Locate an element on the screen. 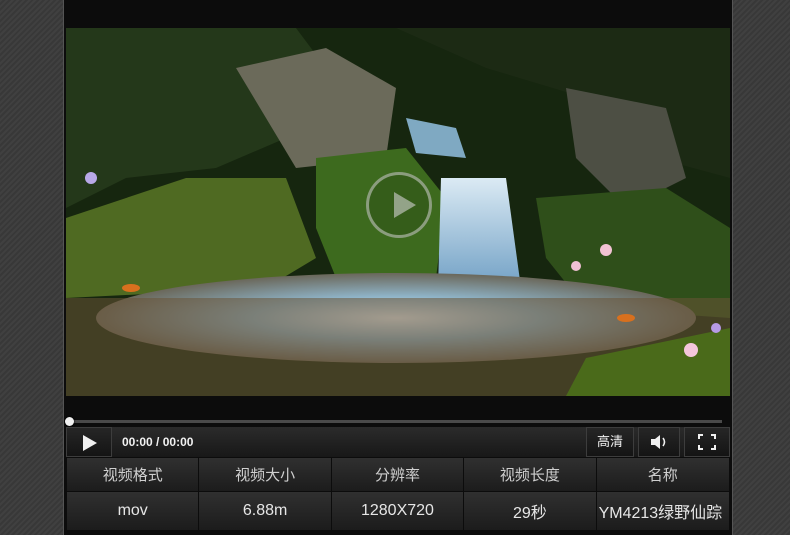 The height and width of the screenshot is (535, 790). duration: 00:00 is located at coordinates (178, 442).